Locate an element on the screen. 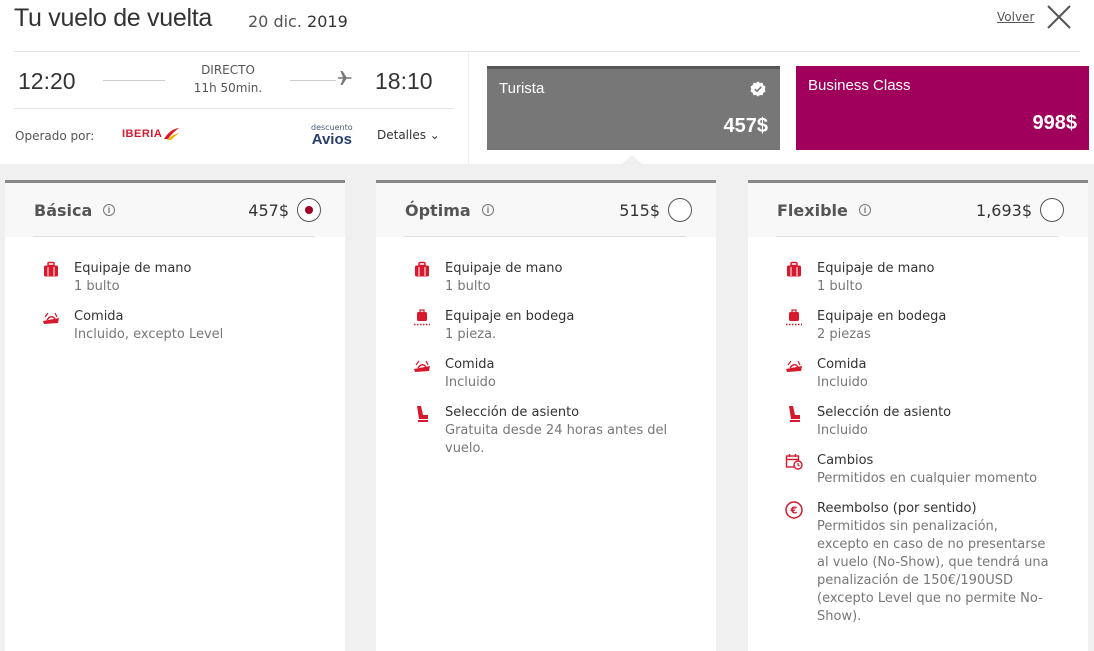 The height and width of the screenshot is (651, 1094). page-header: Tu vuelo de vuelta 20 dic. 2019 Volver is located at coordinates (547, 26).